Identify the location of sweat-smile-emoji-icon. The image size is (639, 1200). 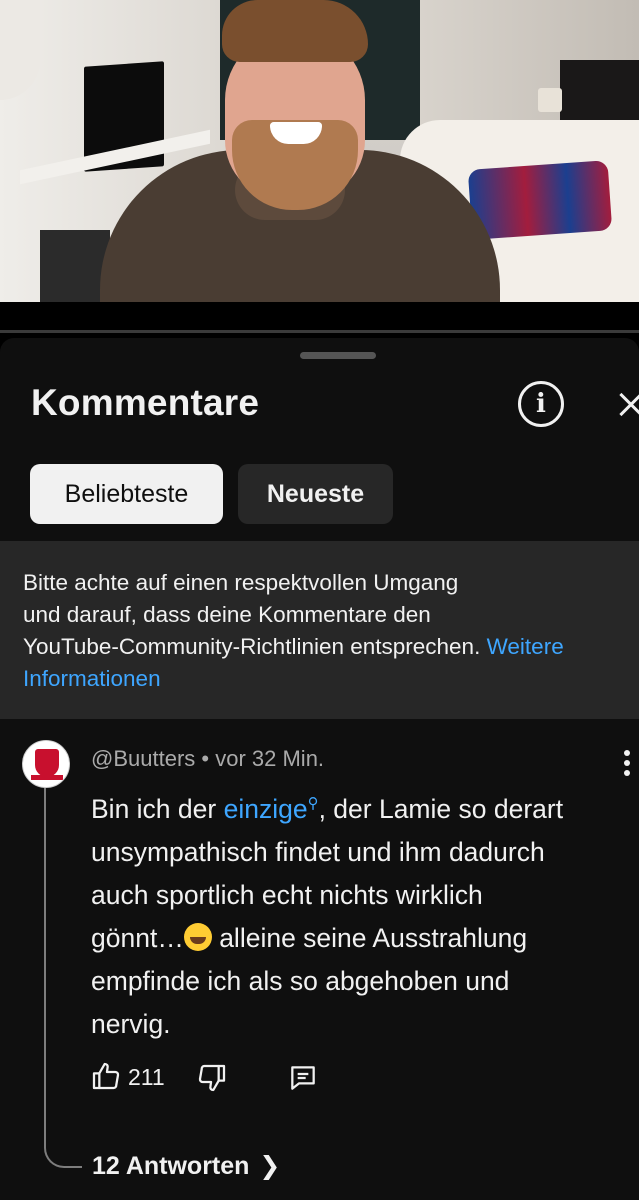
(197, 936).